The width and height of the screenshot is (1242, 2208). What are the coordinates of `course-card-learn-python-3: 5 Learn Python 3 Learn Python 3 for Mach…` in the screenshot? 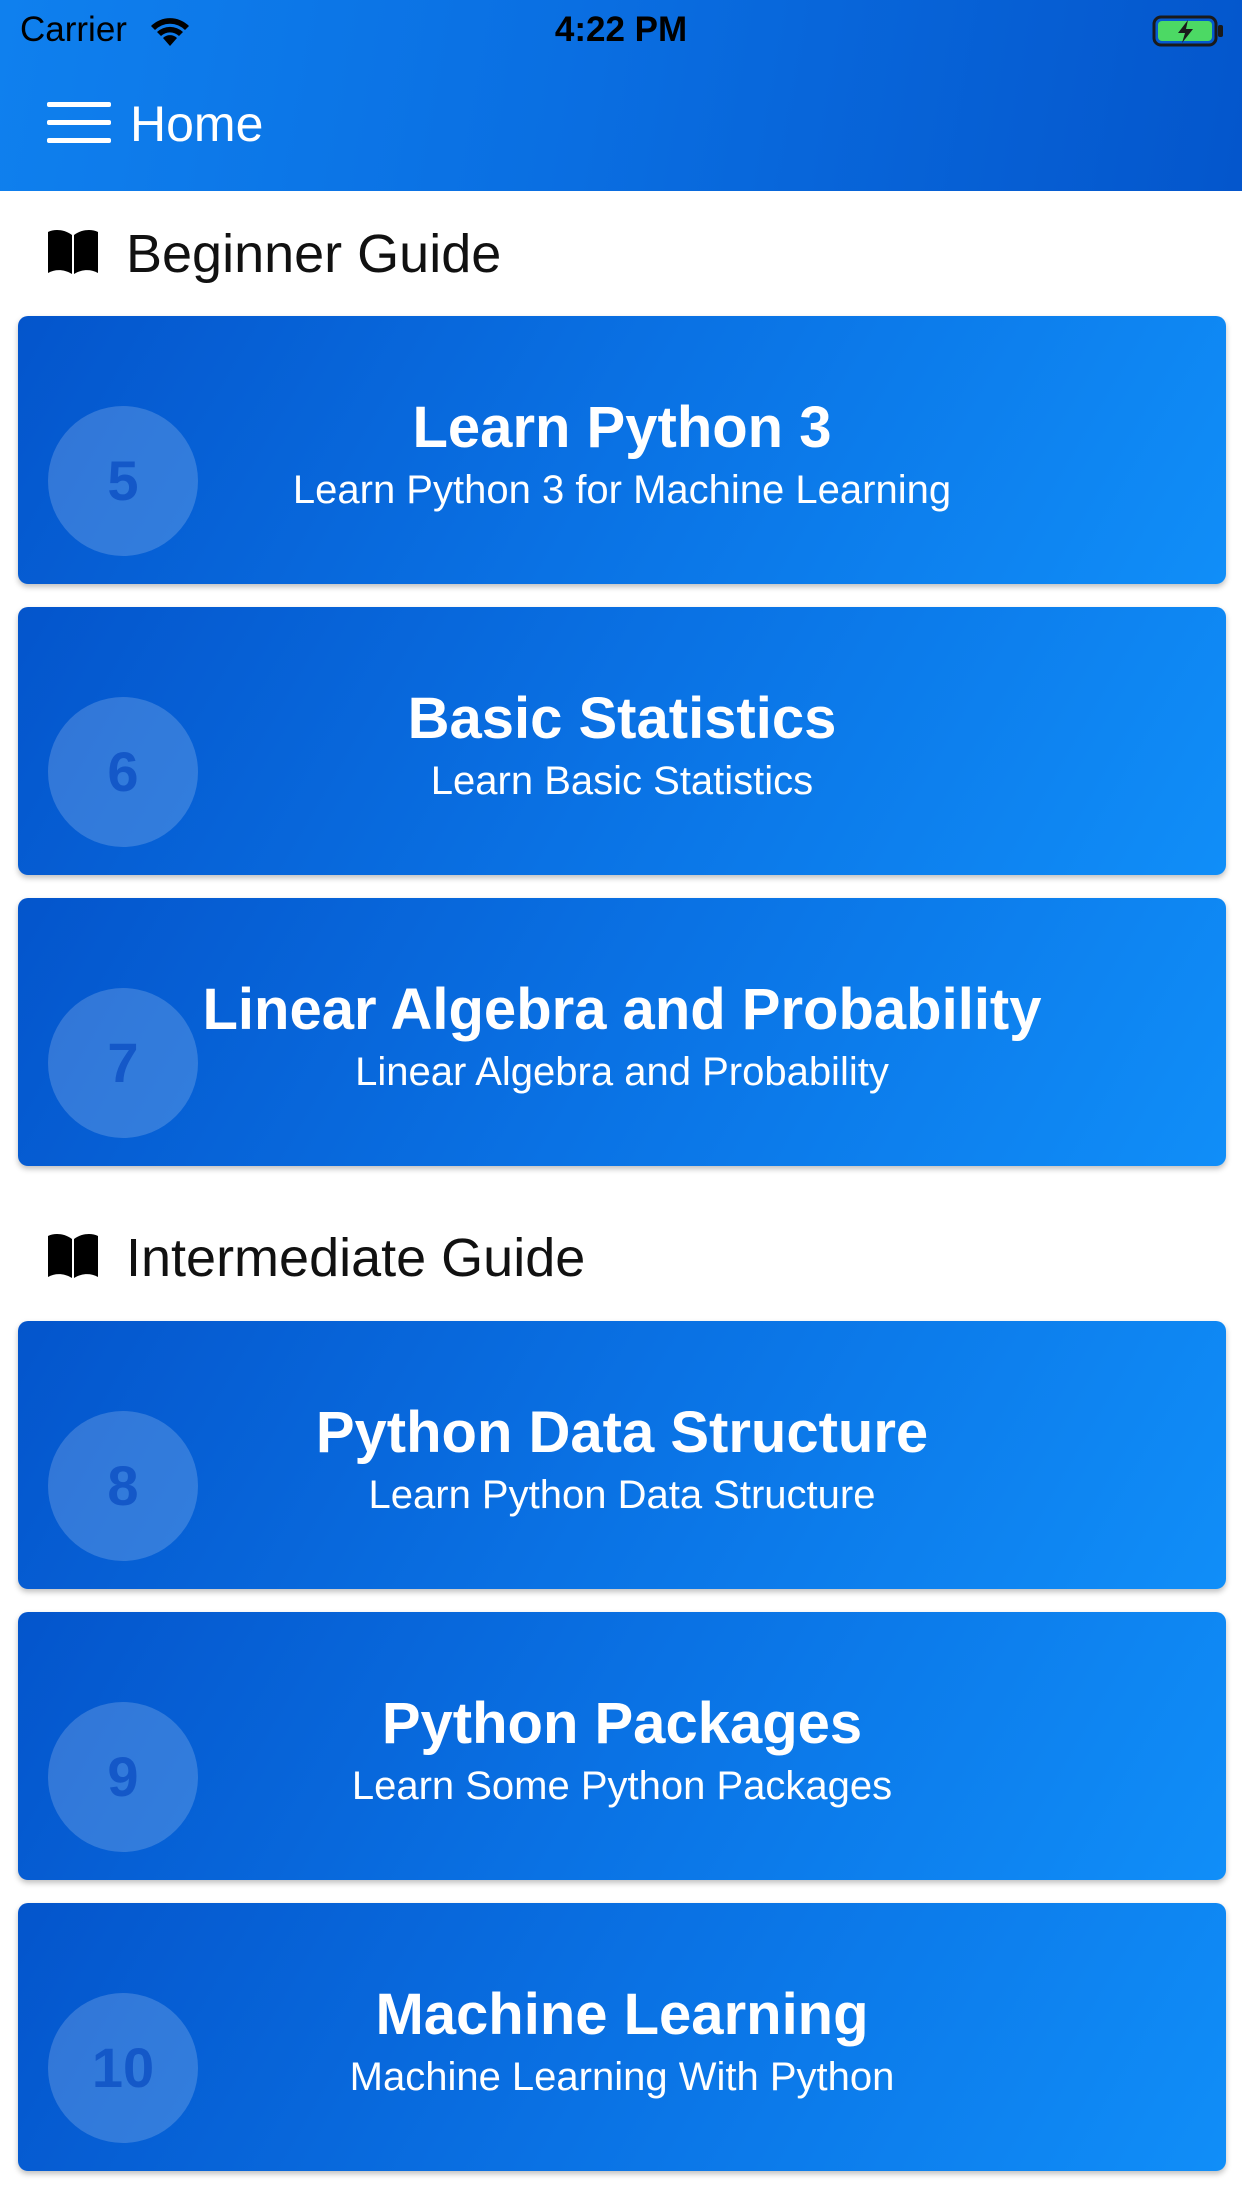 It's located at (622, 450).